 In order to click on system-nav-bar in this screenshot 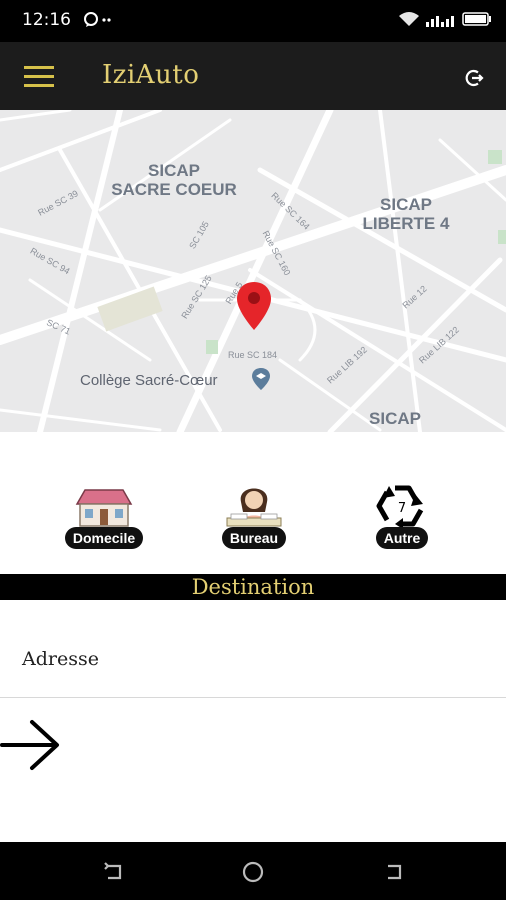, I will do `click(253, 871)`.